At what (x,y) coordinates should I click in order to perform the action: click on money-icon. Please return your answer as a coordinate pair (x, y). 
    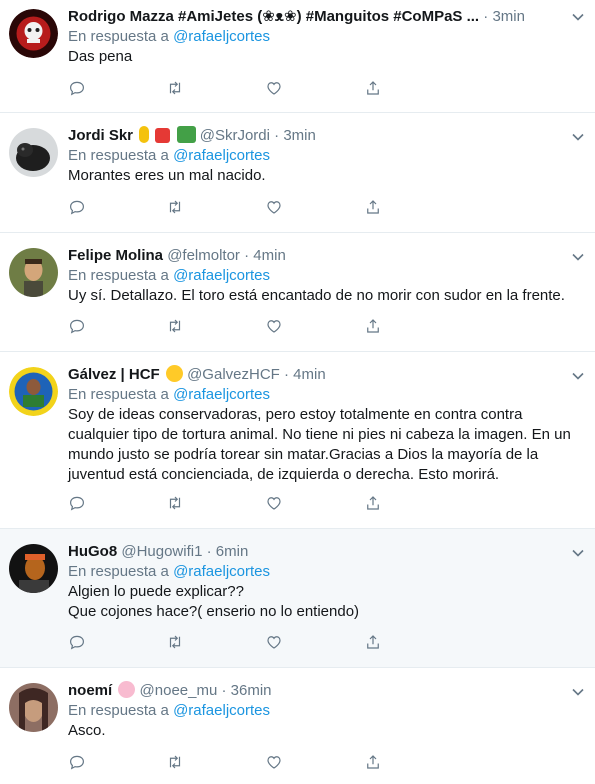
    Looking at the image, I should click on (186, 134).